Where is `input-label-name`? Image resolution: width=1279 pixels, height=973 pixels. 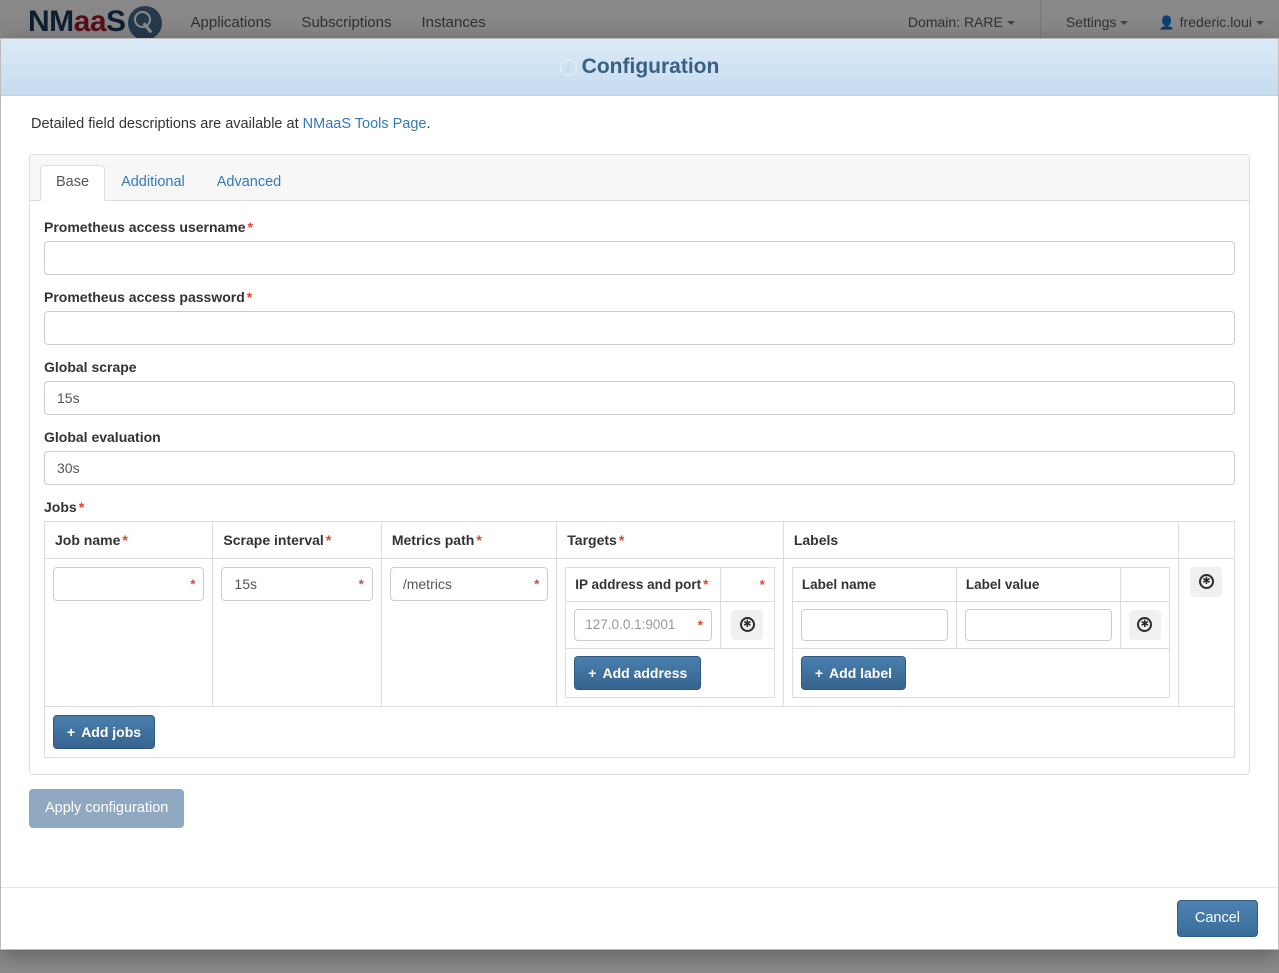 input-label-name is located at coordinates (874, 624).